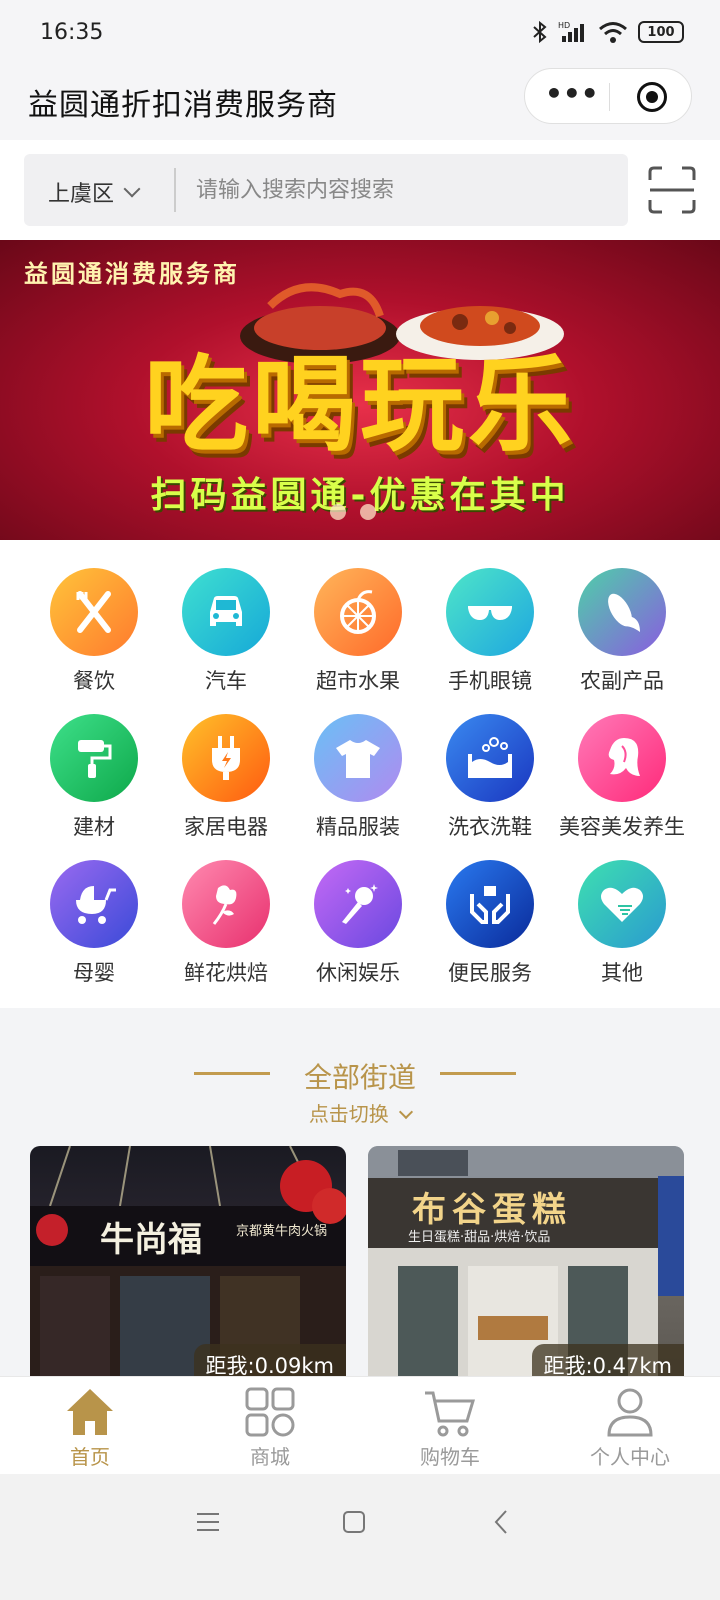 The width and height of the screenshot is (720, 1600). I want to click on category-other: 其他, so click(622, 924).